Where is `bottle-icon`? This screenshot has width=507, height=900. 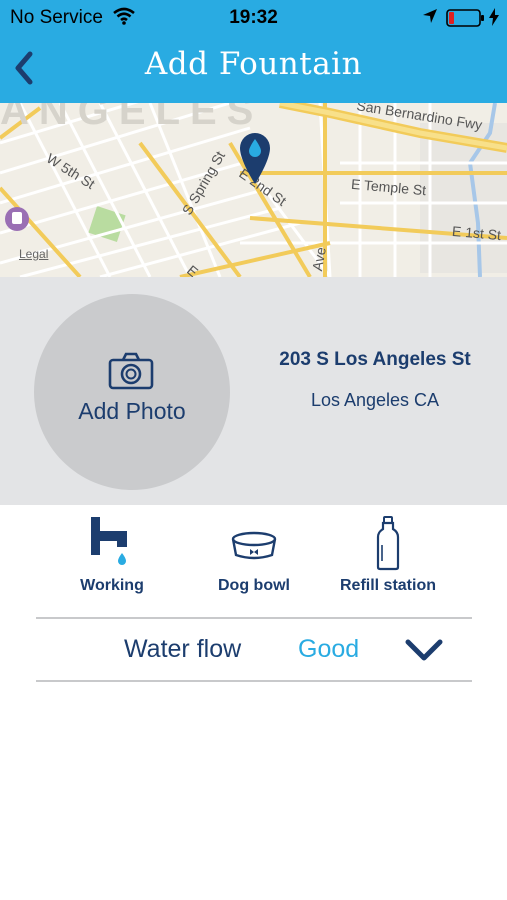
bottle-icon is located at coordinates (388, 543).